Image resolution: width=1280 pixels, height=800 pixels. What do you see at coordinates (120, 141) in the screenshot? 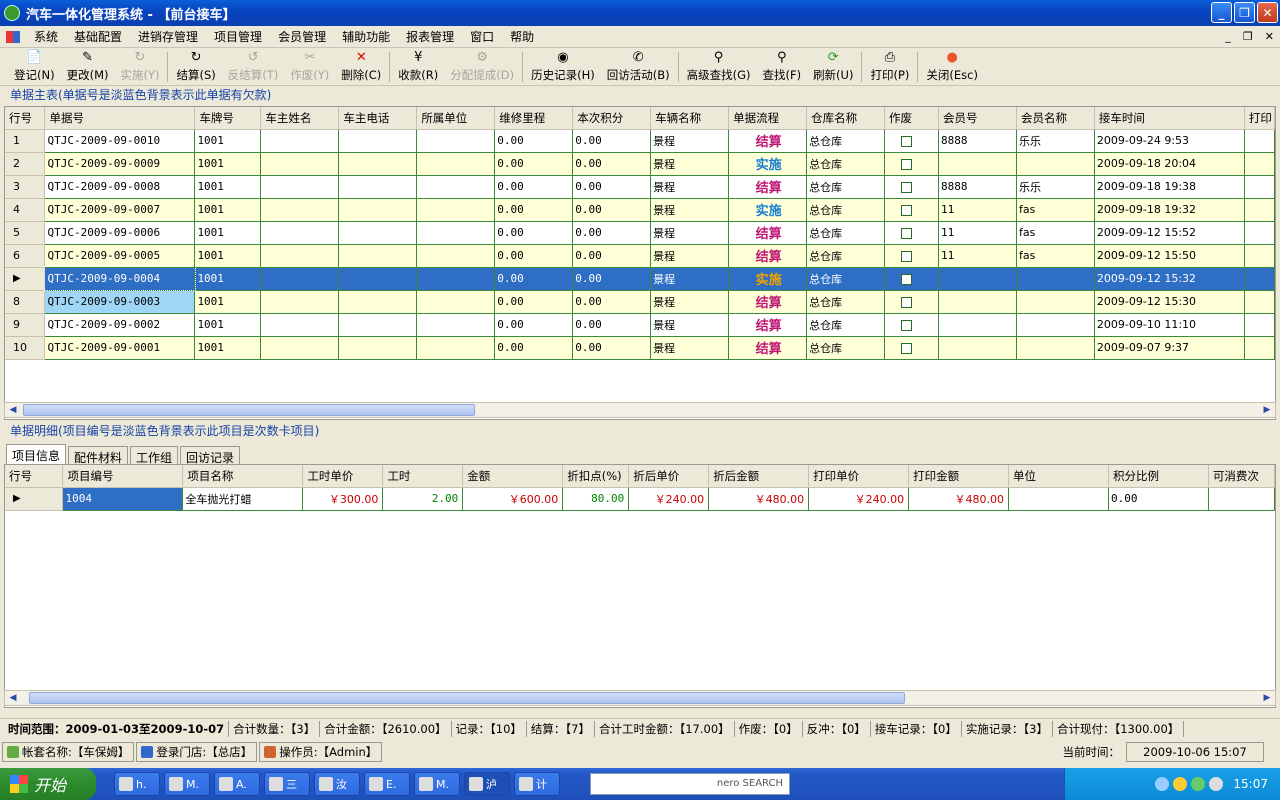
I see `cell-no: QTJC-2009-09-0010` at bounding box center [120, 141].